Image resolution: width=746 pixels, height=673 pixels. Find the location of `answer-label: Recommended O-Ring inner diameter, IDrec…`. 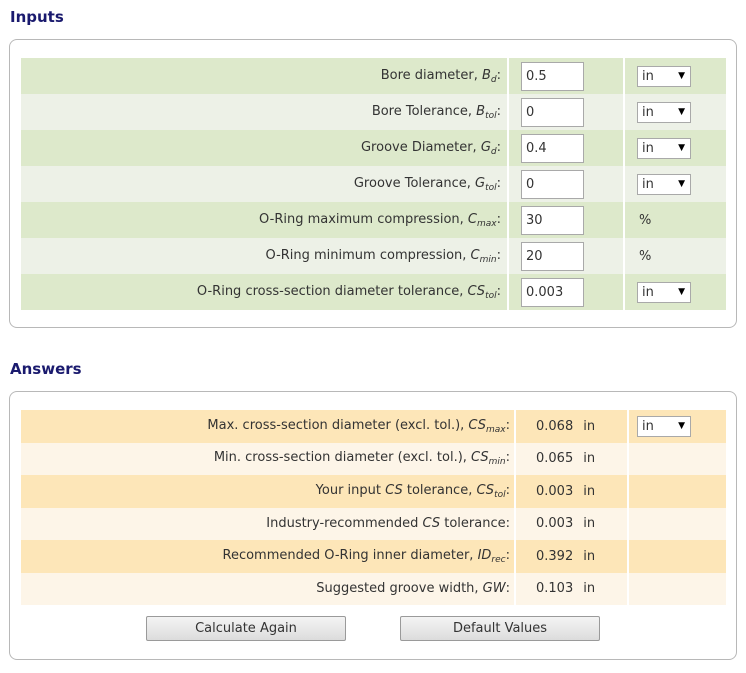

answer-label: Recommended O-Ring inner diameter, IDrec… is located at coordinates (268, 556).